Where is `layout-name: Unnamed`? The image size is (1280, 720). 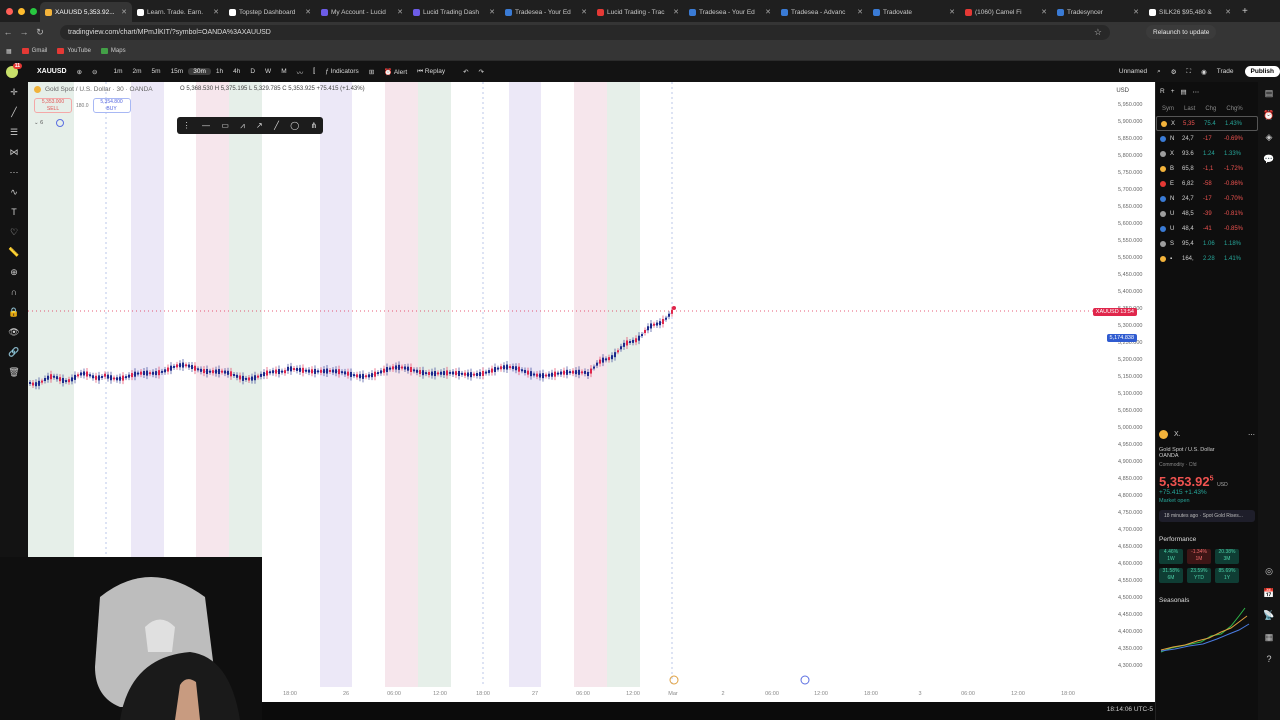
layout-name: Unnamed is located at coordinates (1133, 71).